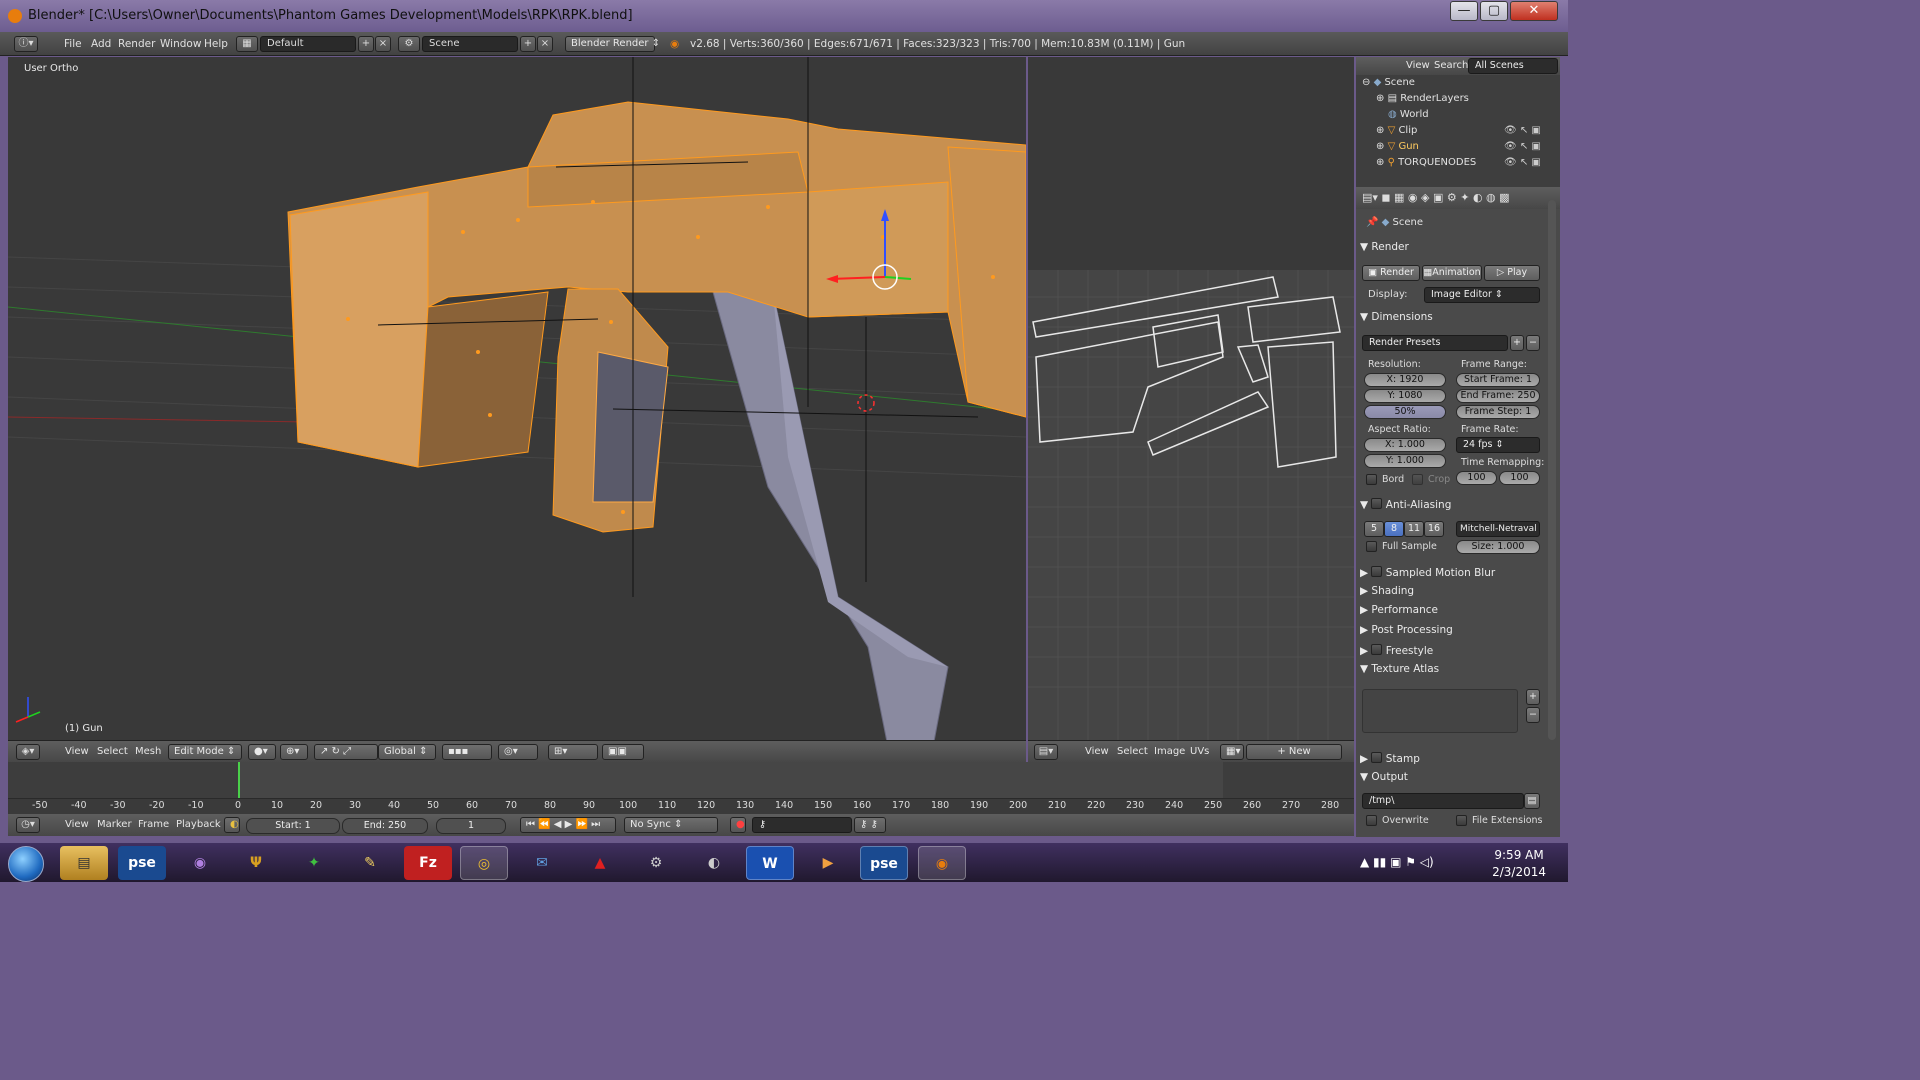 The image size is (1920, 1080). What do you see at coordinates (542, 863) in the screenshot?
I see `thunderbird-taskbar-icon: ✉` at bounding box center [542, 863].